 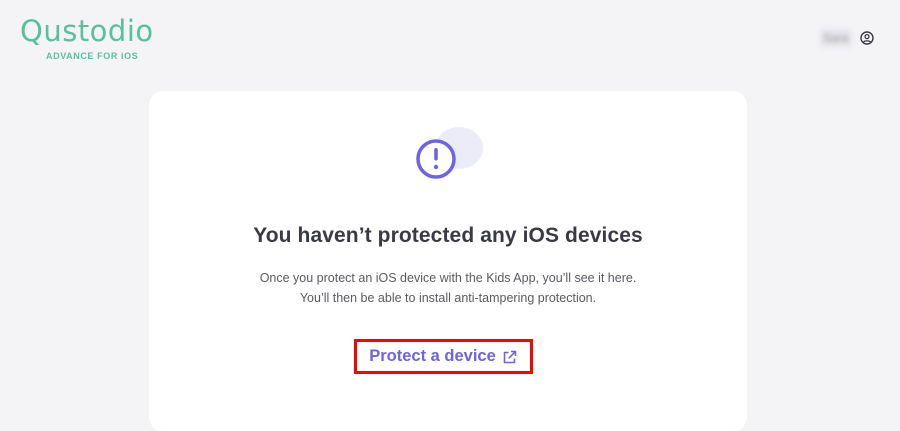 What do you see at coordinates (87, 31) in the screenshot?
I see `logo-wordmark: Qustodio` at bounding box center [87, 31].